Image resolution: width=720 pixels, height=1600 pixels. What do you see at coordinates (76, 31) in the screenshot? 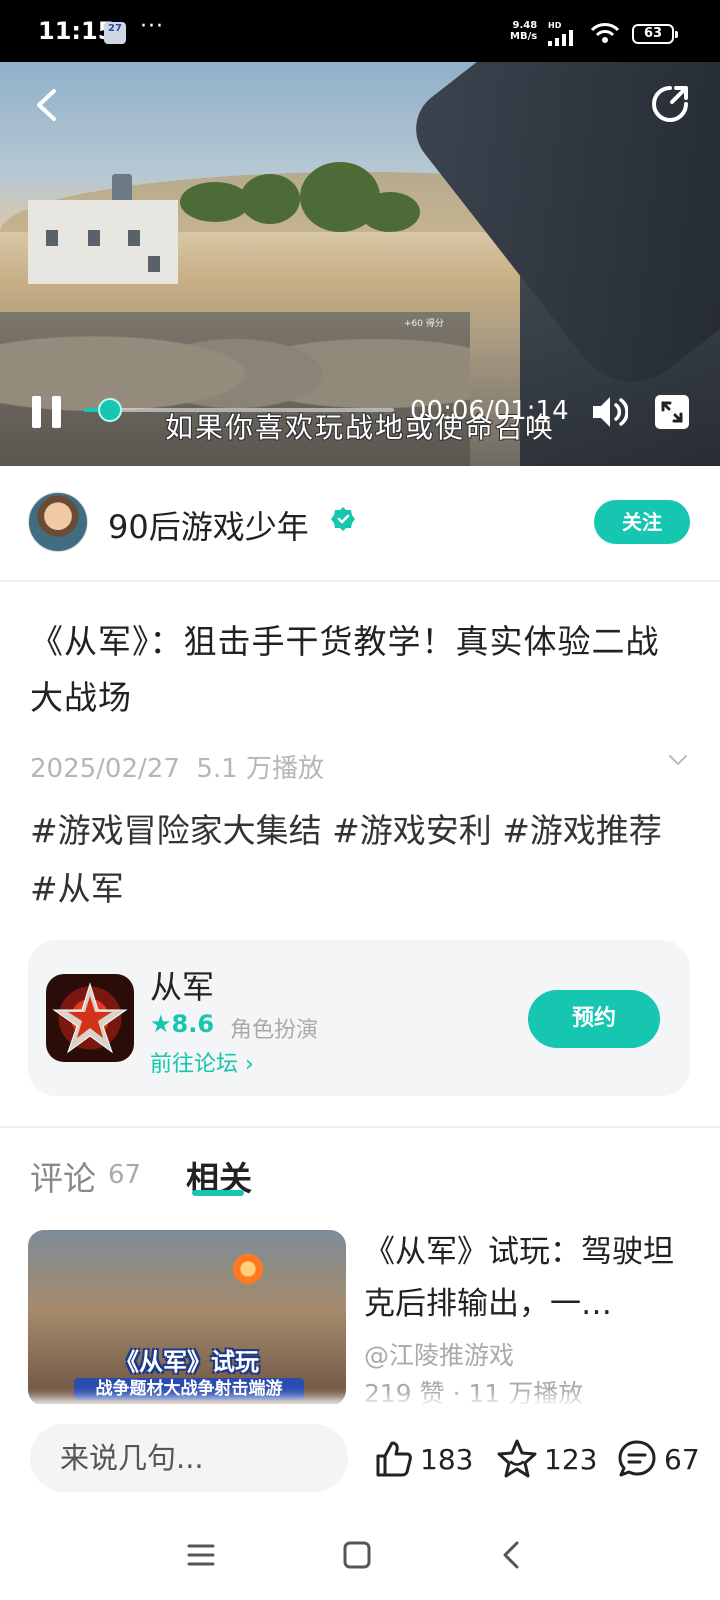
I see `status-time: 11:15` at bounding box center [76, 31].